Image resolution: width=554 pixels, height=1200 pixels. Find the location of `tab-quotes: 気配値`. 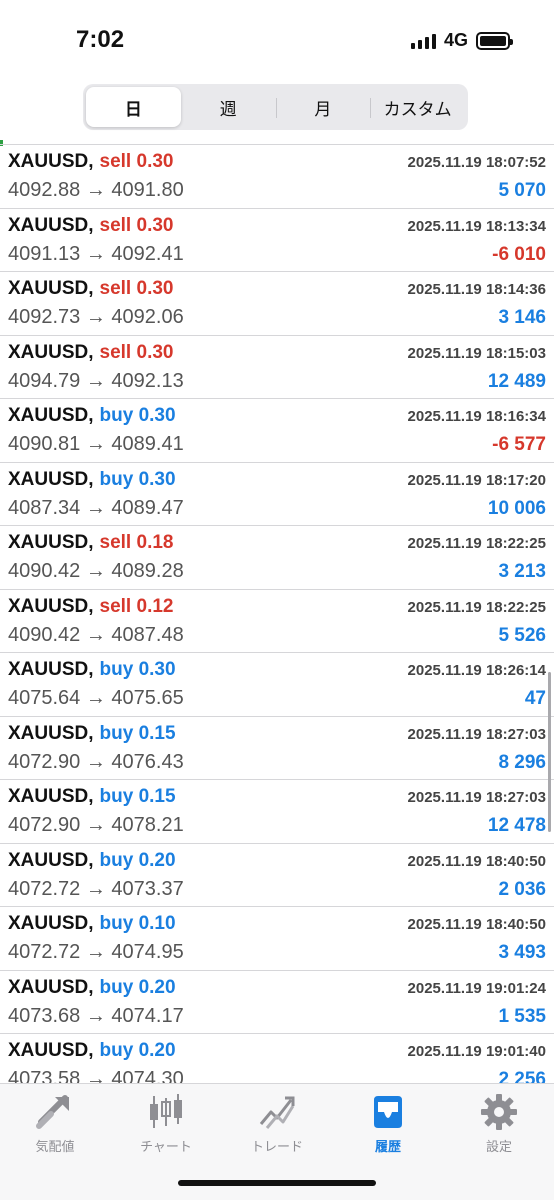

tab-quotes: 気配値 is located at coordinates (55, 1123).